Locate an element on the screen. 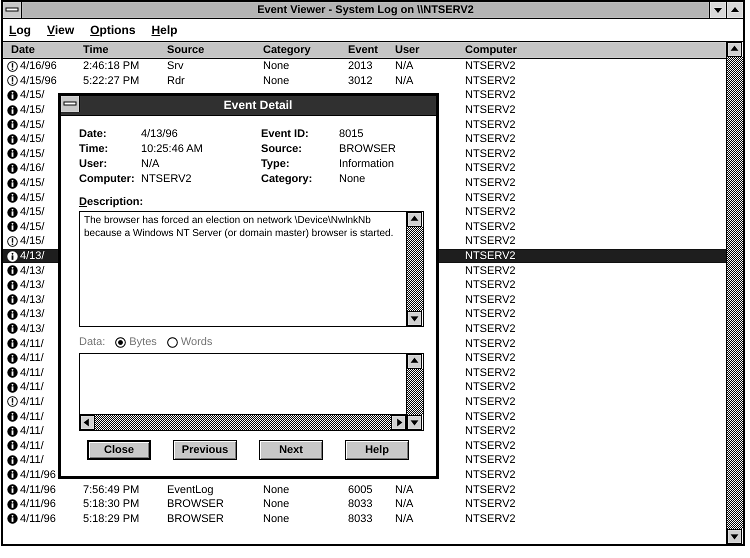  field-value: Information is located at coordinates (367, 164).